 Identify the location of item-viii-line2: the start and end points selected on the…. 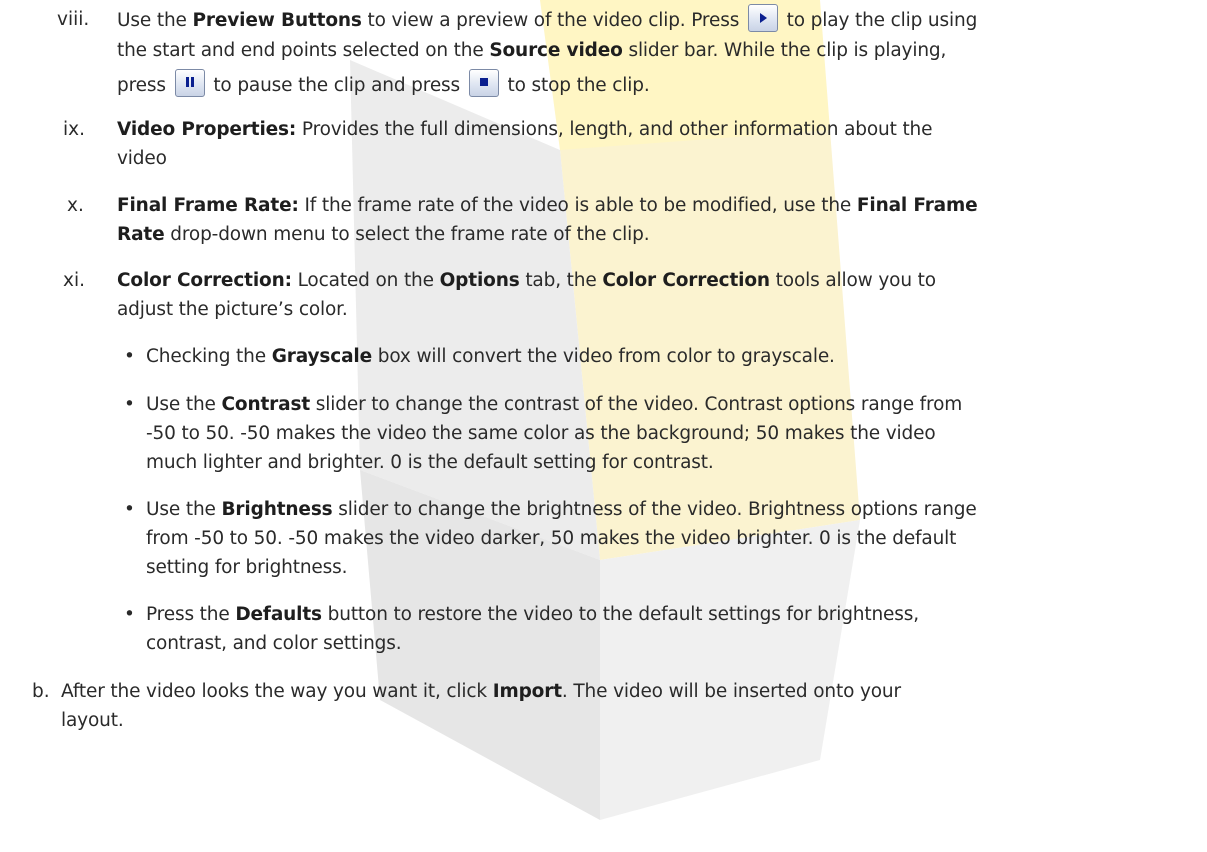
(532, 50).